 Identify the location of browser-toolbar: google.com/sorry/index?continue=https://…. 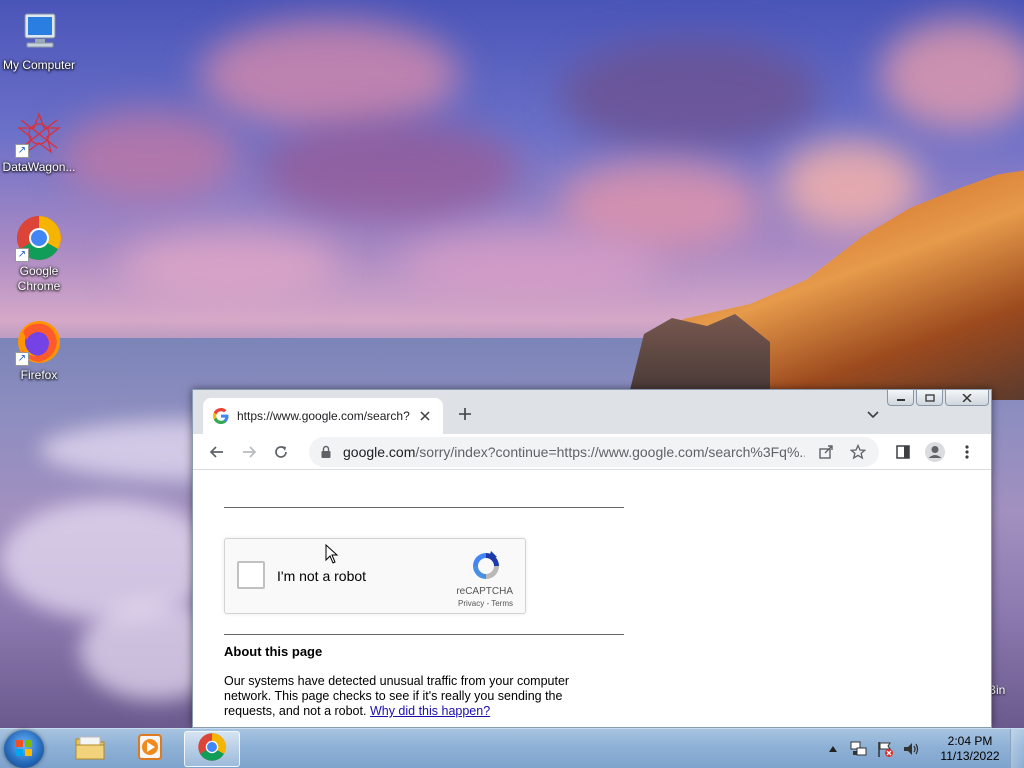
(592, 452).